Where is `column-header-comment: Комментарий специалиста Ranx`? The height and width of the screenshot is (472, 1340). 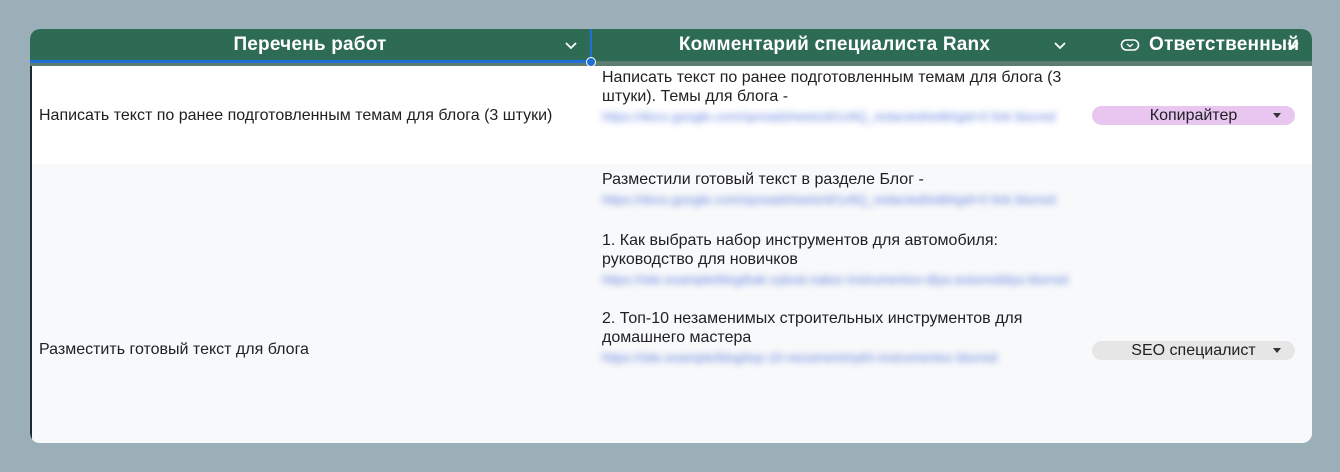
column-header-comment: Комментарий специалиста Ranx is located at coordinates (834, 45).